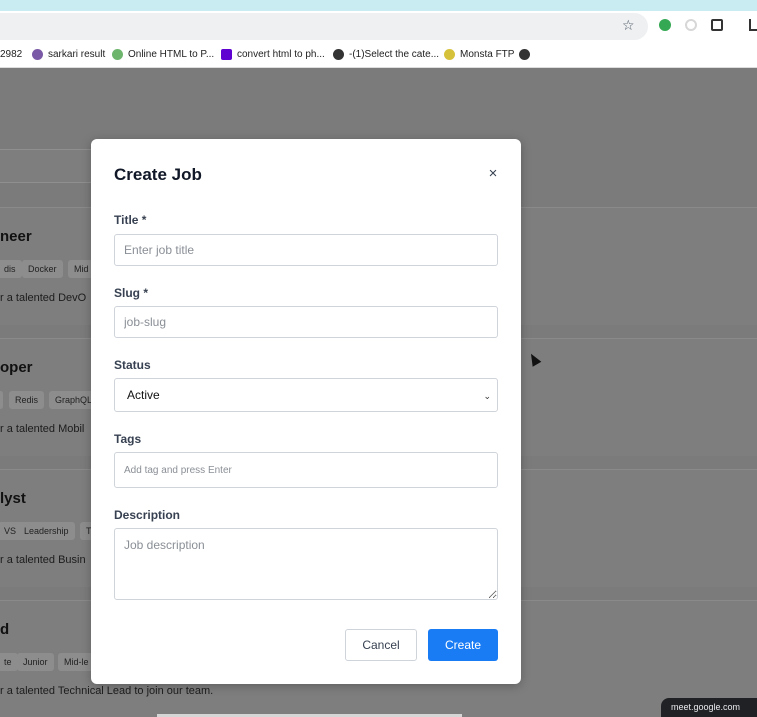  I want to click on job-tag: Junior, so click(35, 662).